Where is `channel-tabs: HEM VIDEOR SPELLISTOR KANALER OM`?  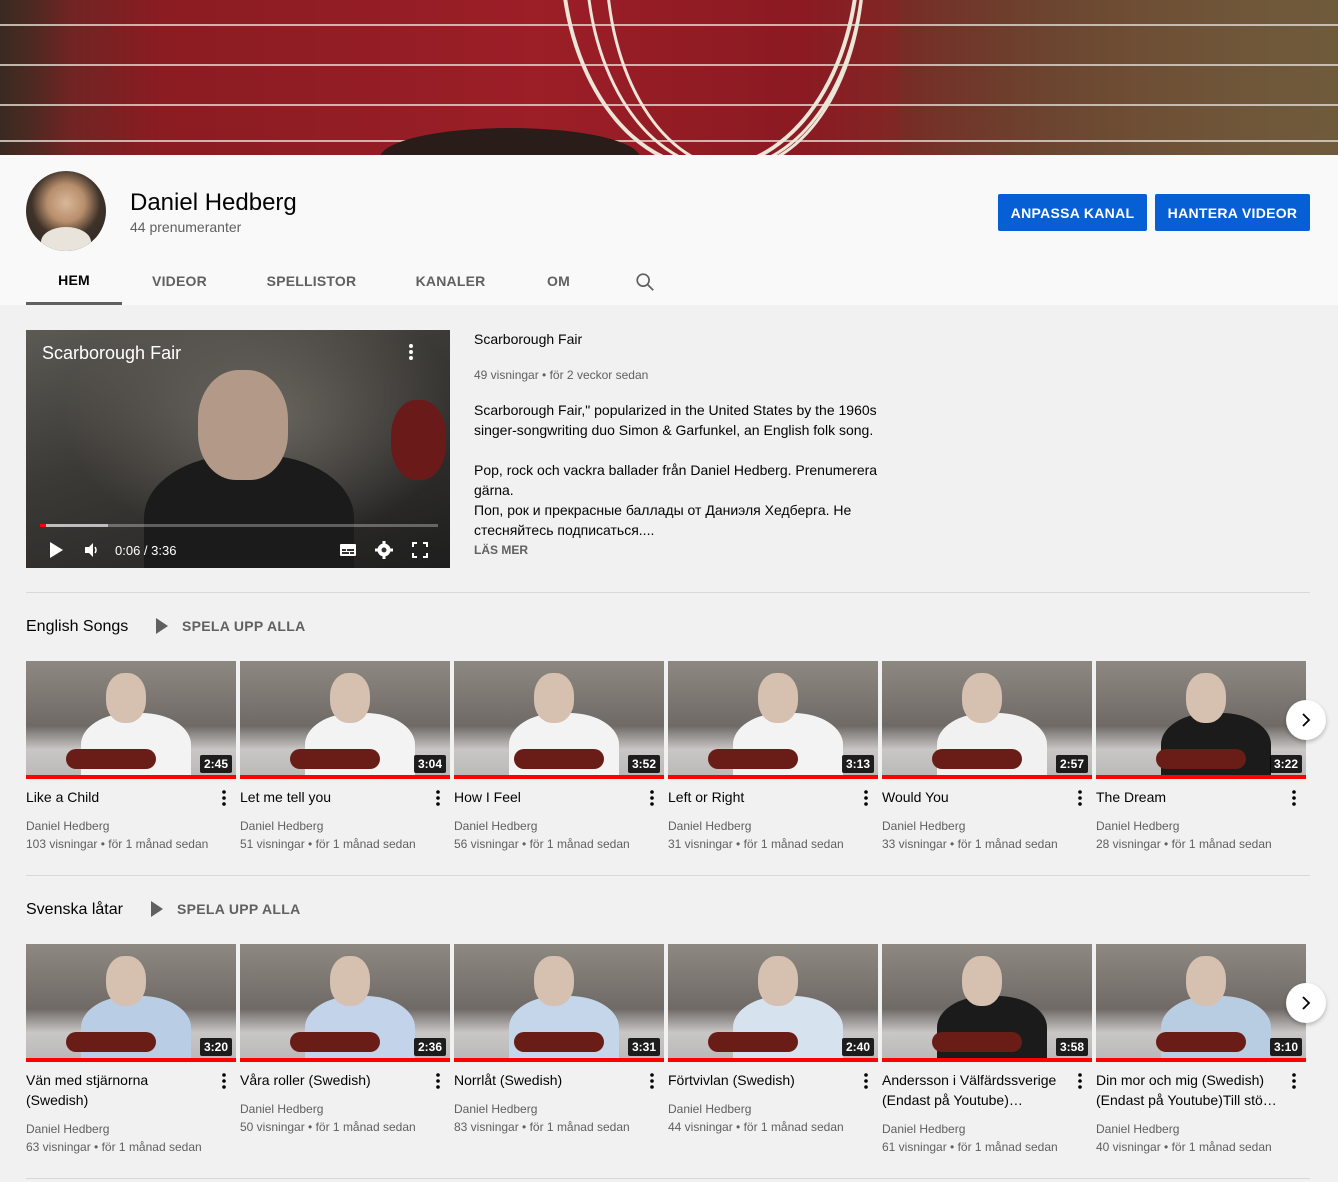
channel-tabs: HEM VIDEOR SPELLISTOR KANALER OM is located at coordinates (314, 281).